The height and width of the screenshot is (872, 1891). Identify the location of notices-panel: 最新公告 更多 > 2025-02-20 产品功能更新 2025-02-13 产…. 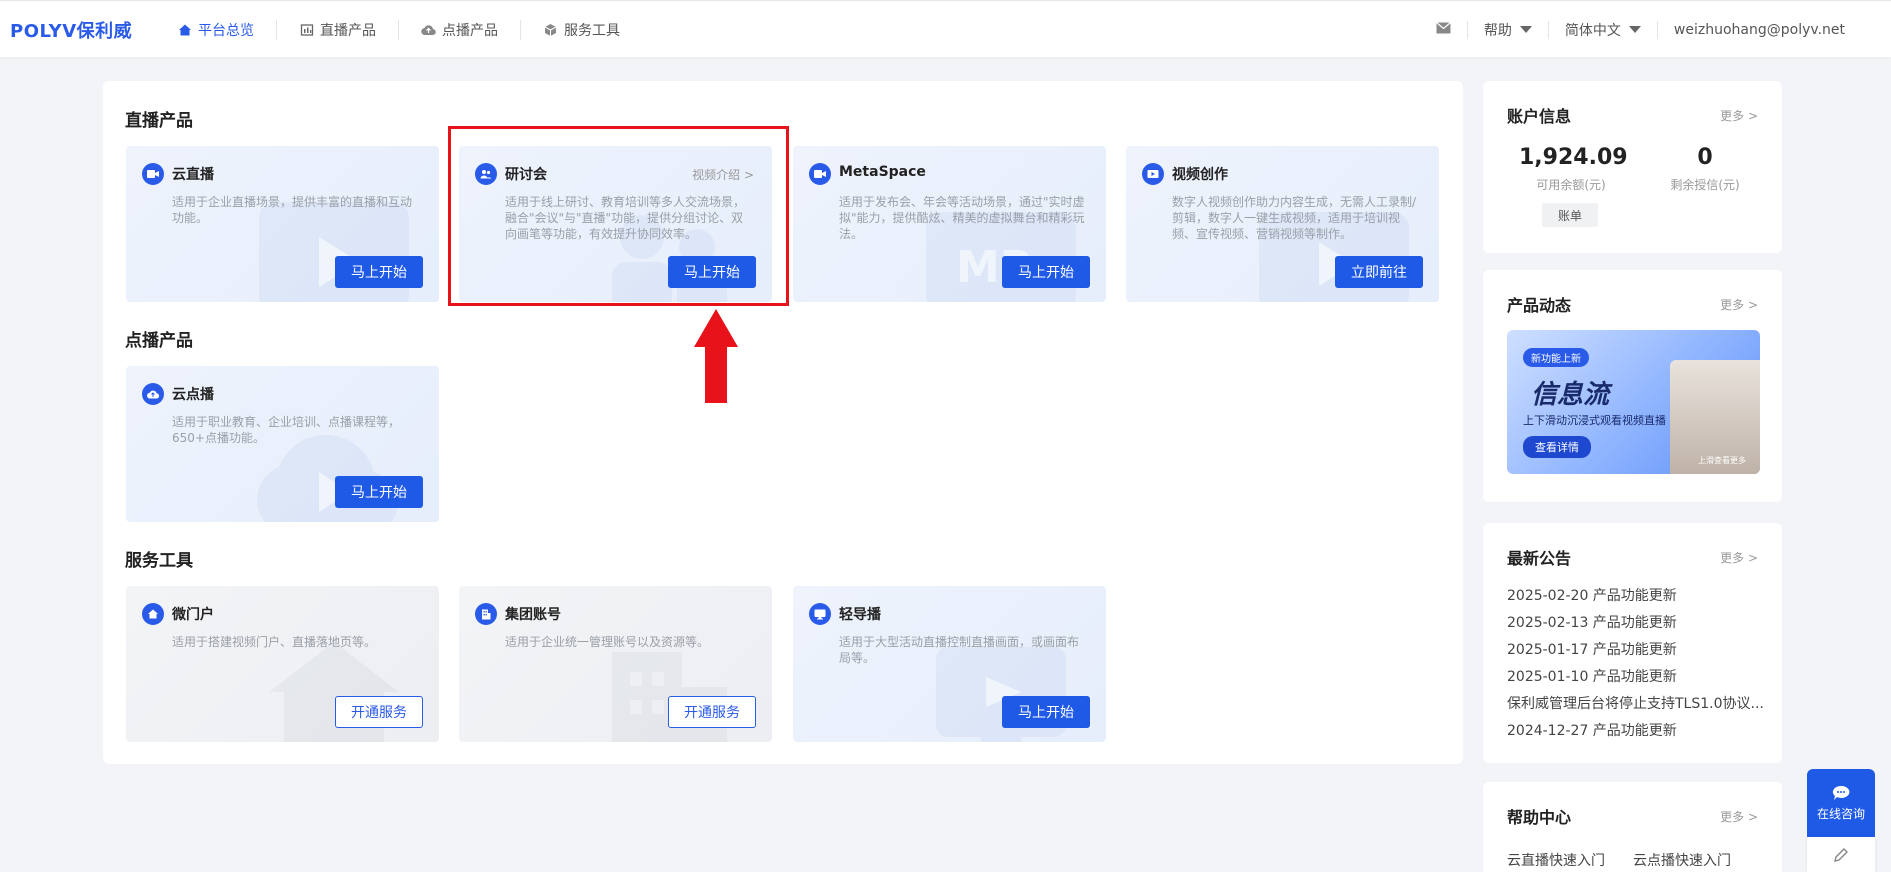
(1632, 643).